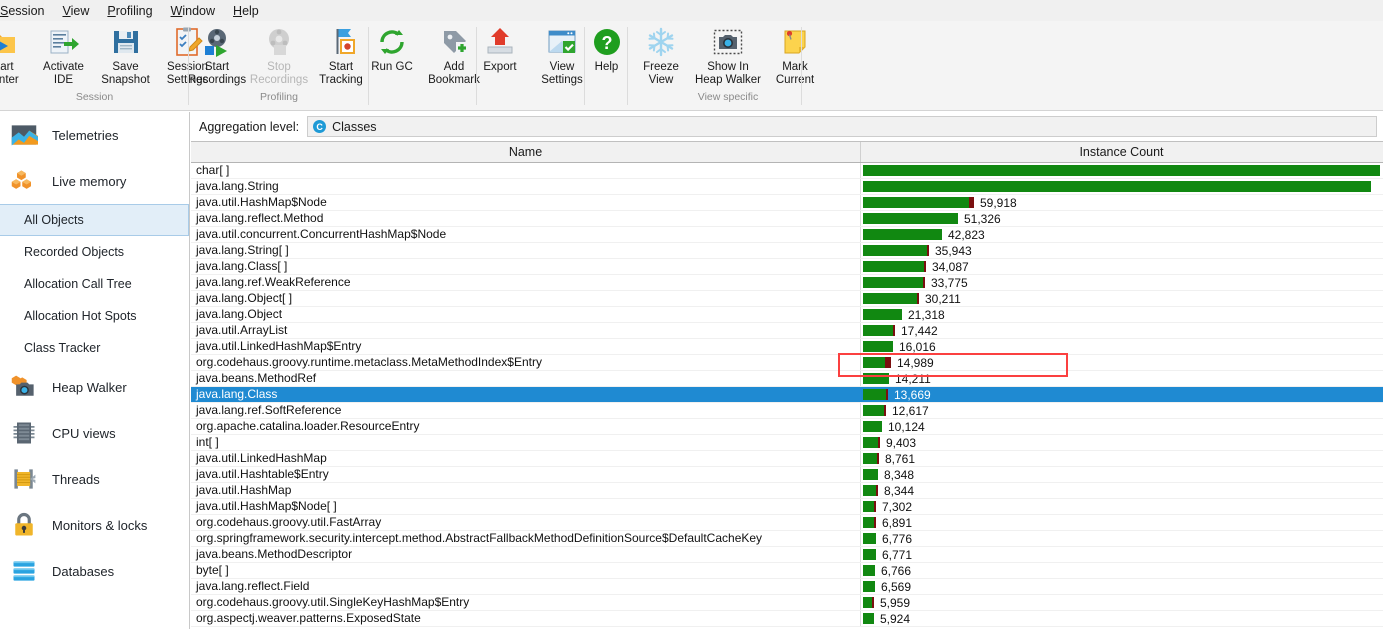  I want to click on cell-instance-count: 6,569, so click(1121, 586).